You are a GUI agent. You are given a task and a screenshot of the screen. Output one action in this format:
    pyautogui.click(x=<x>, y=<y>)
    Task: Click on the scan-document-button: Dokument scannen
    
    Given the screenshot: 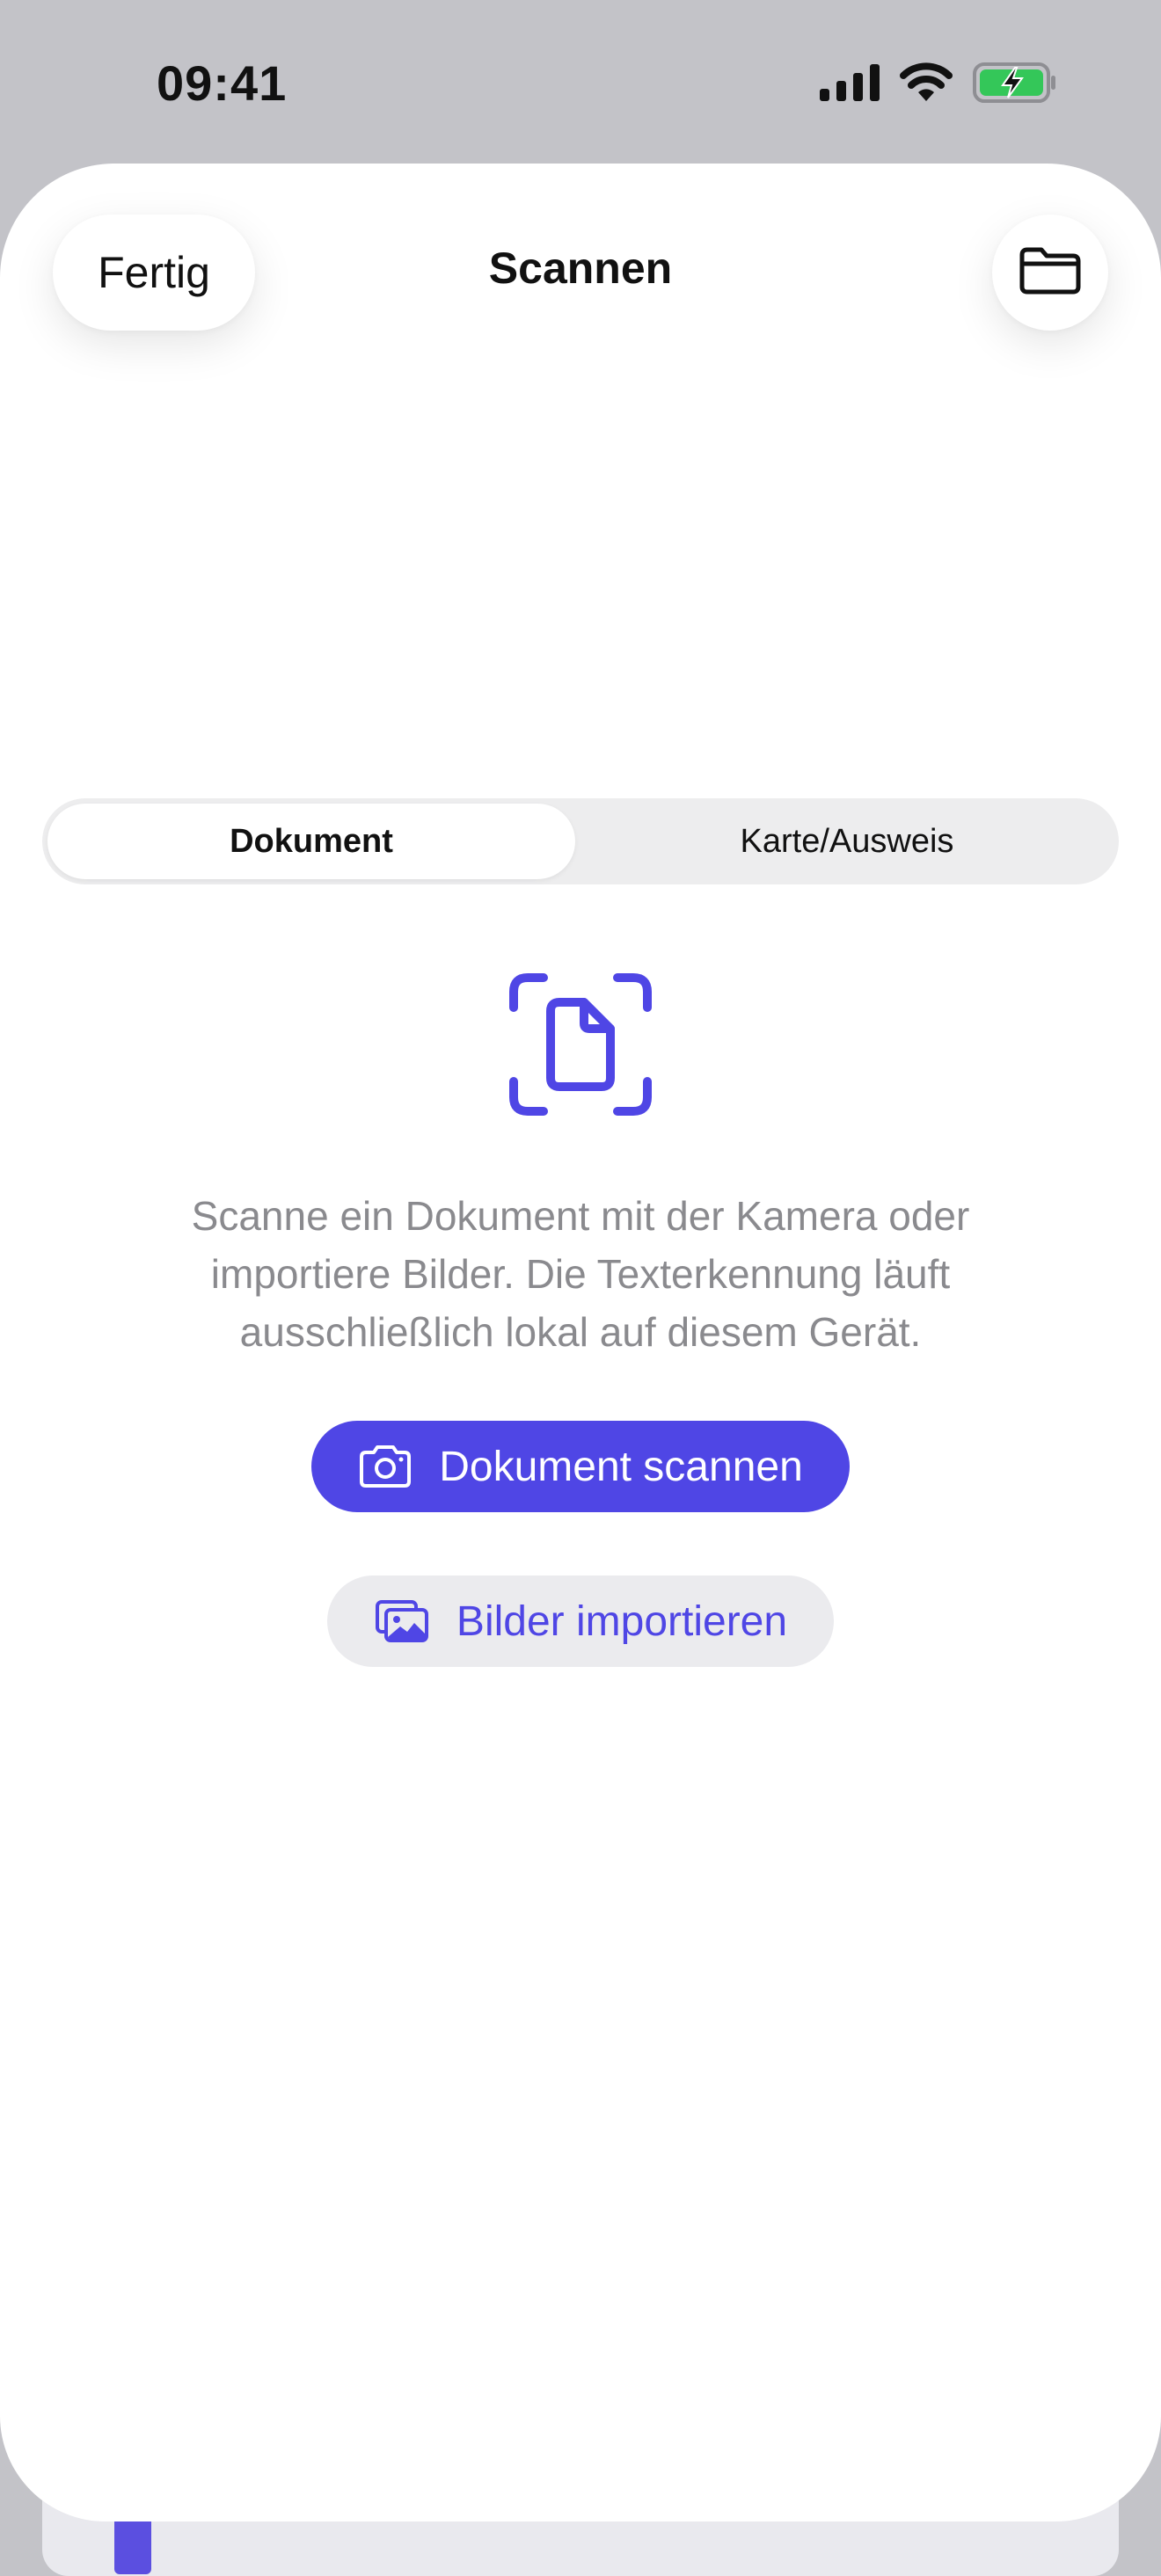 What is the action you would take?
    pyautogui.click(x=580, y=1466)
    